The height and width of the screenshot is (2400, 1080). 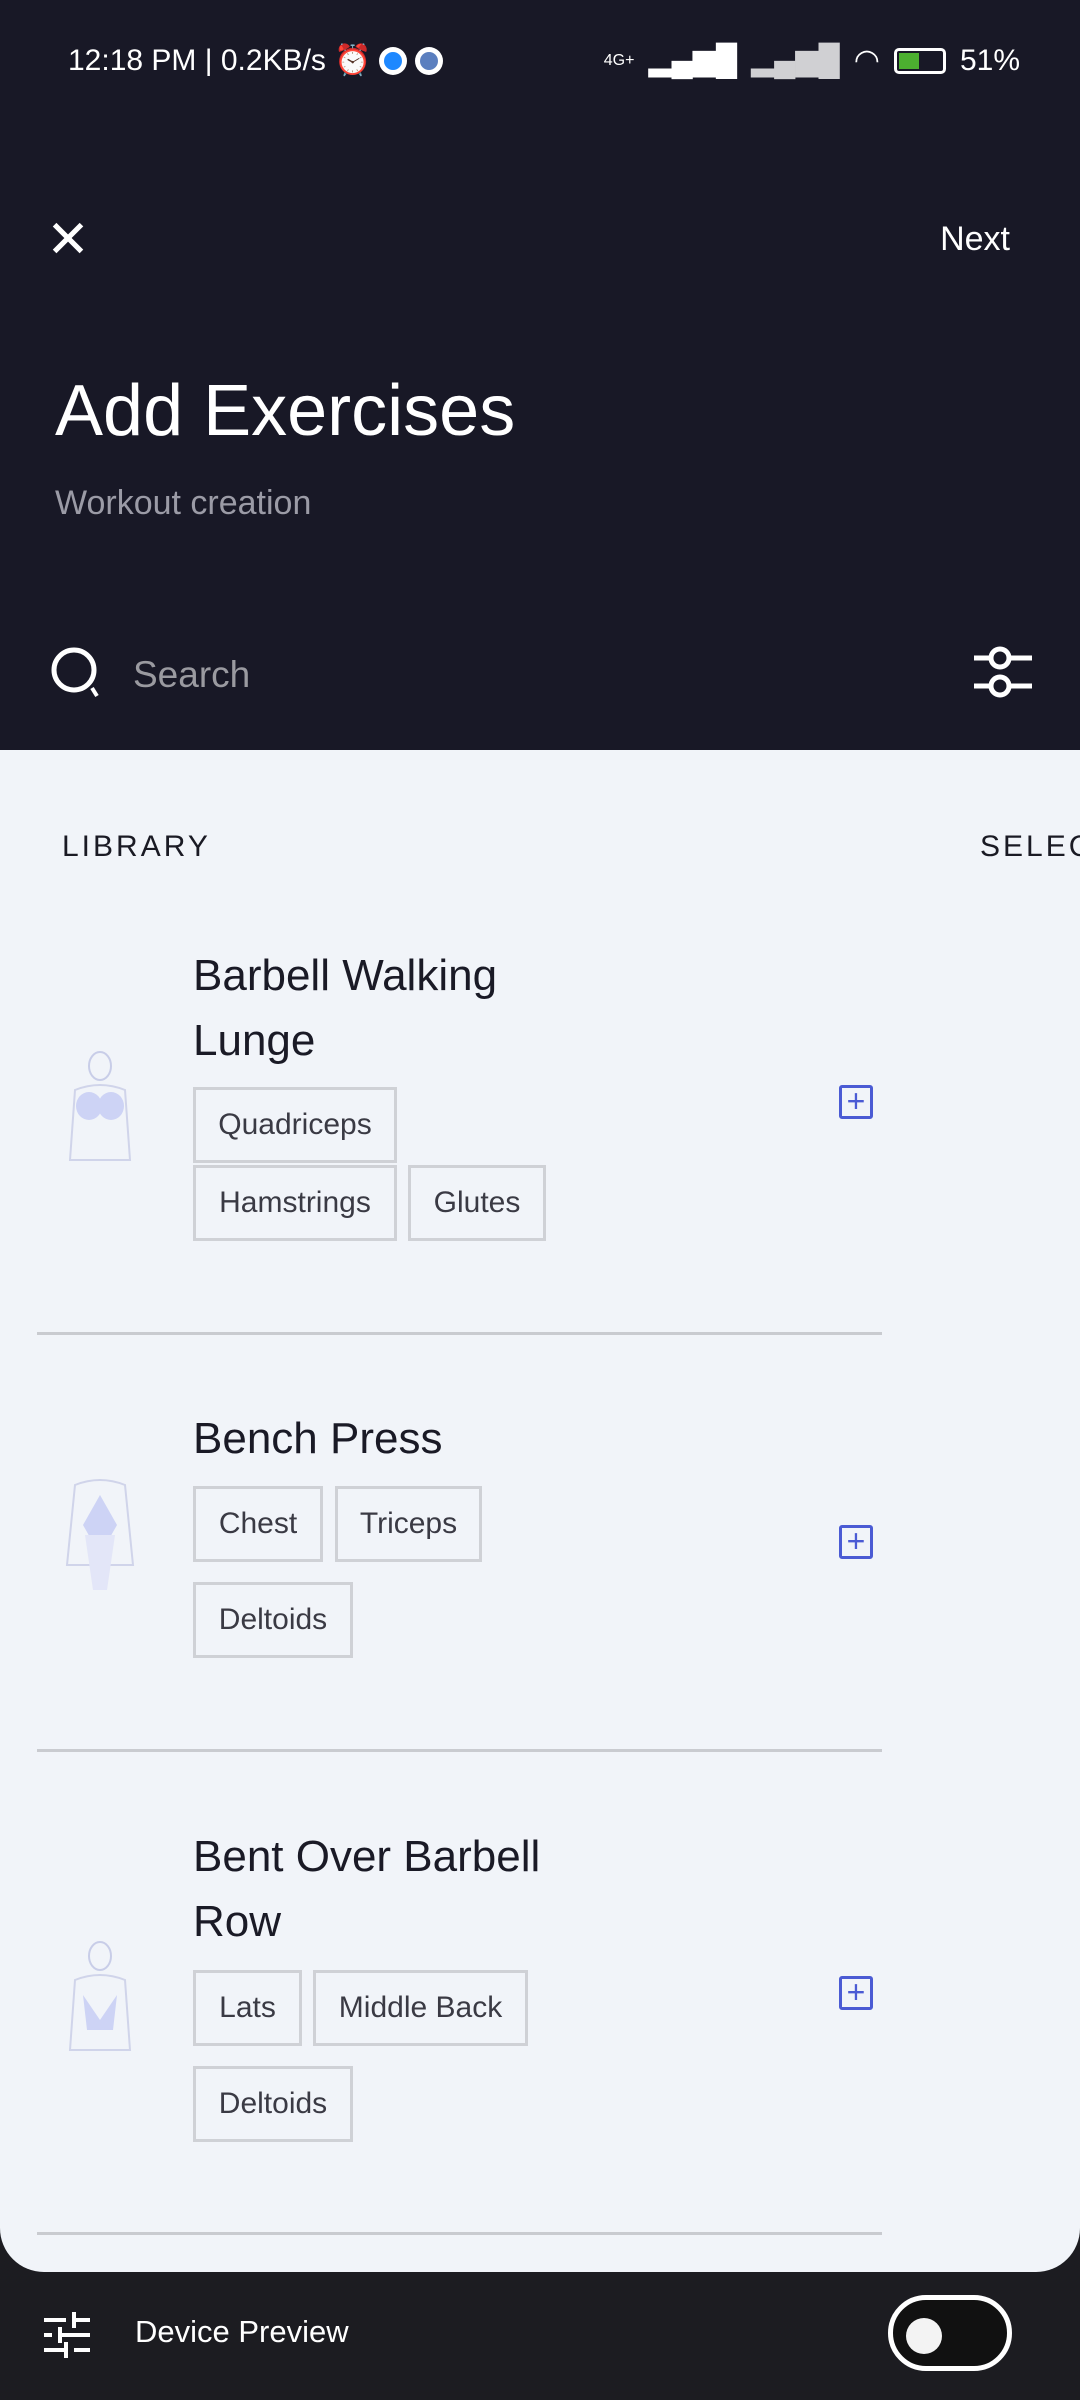 What do you see at coordinates (295, 1203) in the screenshot?
I see `muscle-chip: Hamstrings` at bounding box center [295, 1203].